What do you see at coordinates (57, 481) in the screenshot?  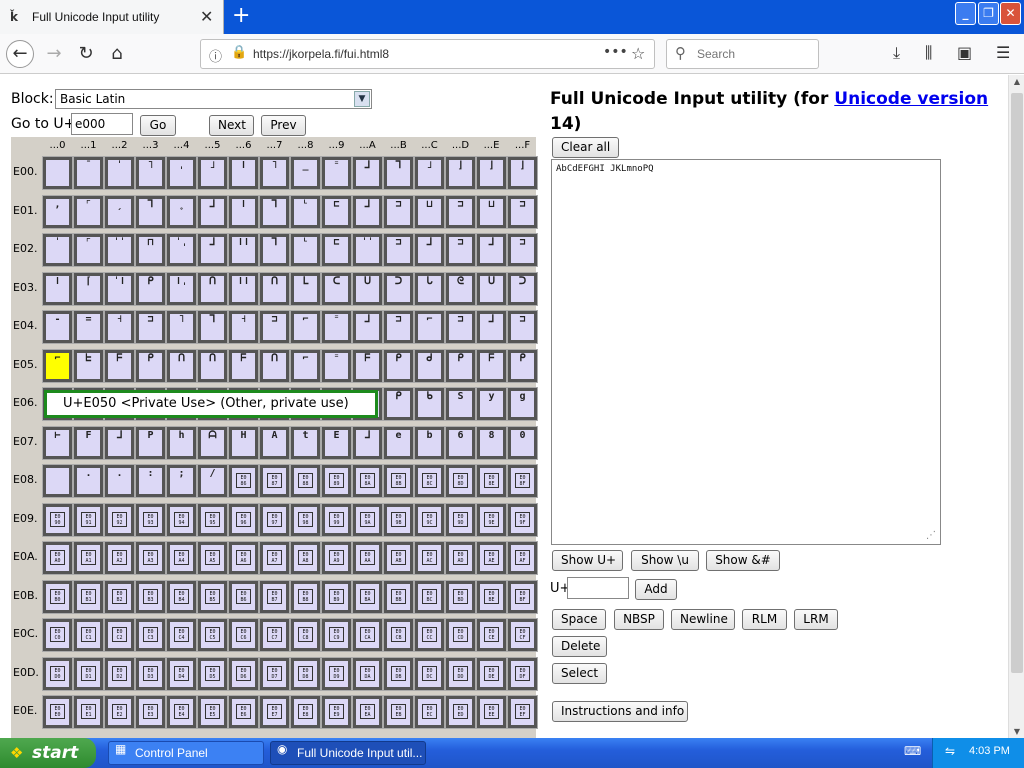 I see `character-cell` at bounding box center [57, 481].